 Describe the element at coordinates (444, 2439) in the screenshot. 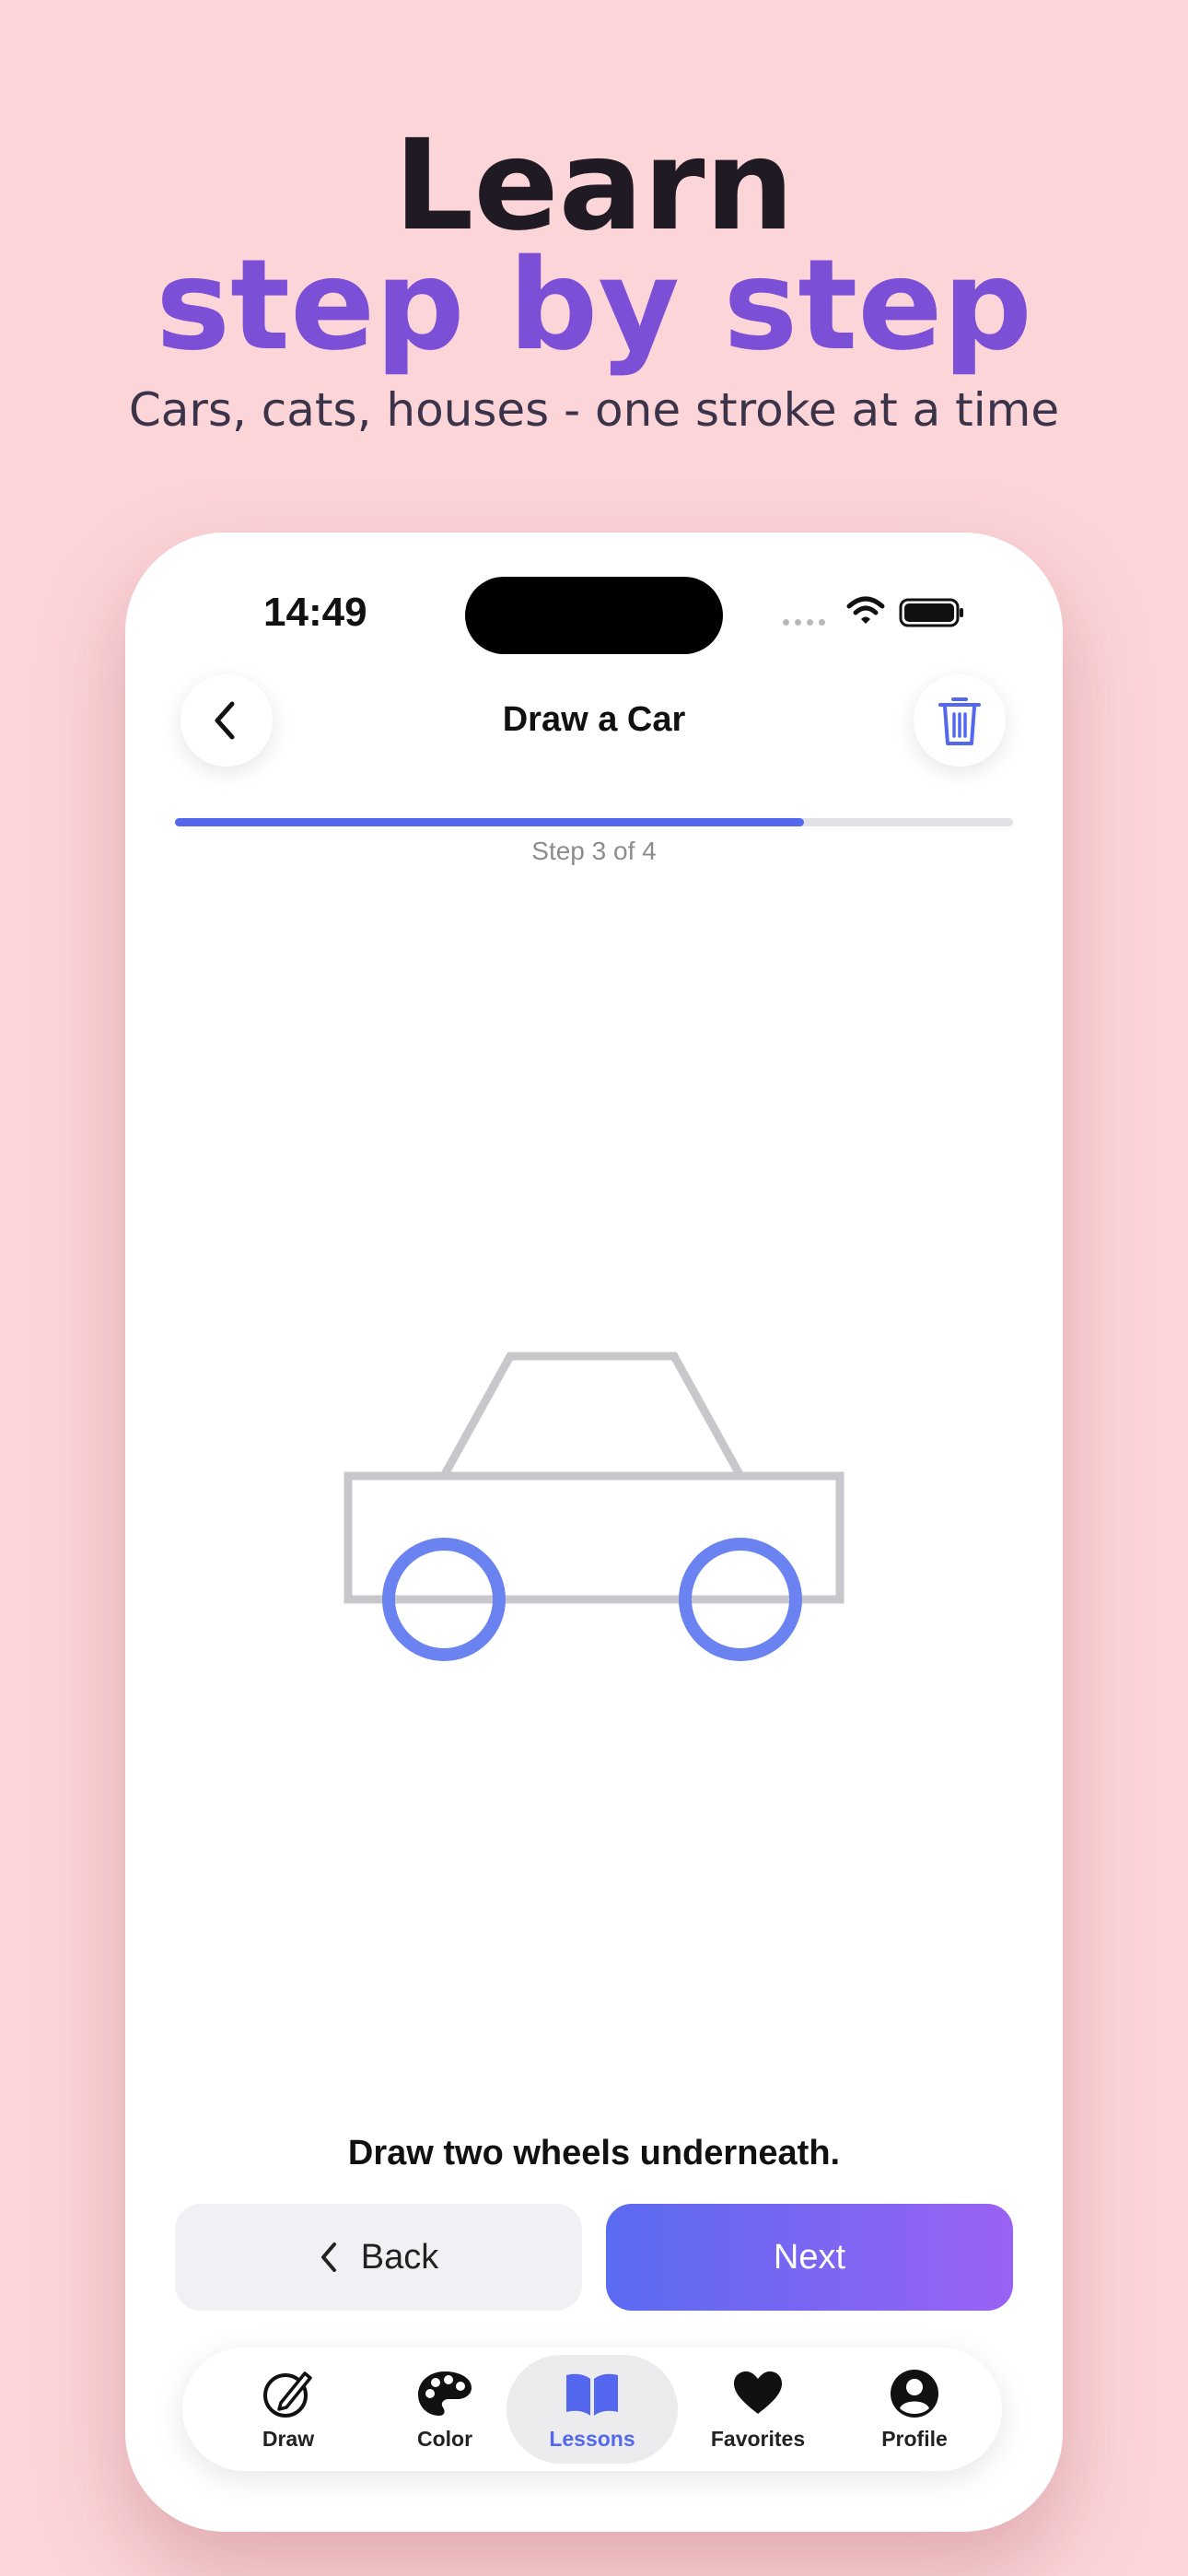

I see `tab-label: Color` at that location.